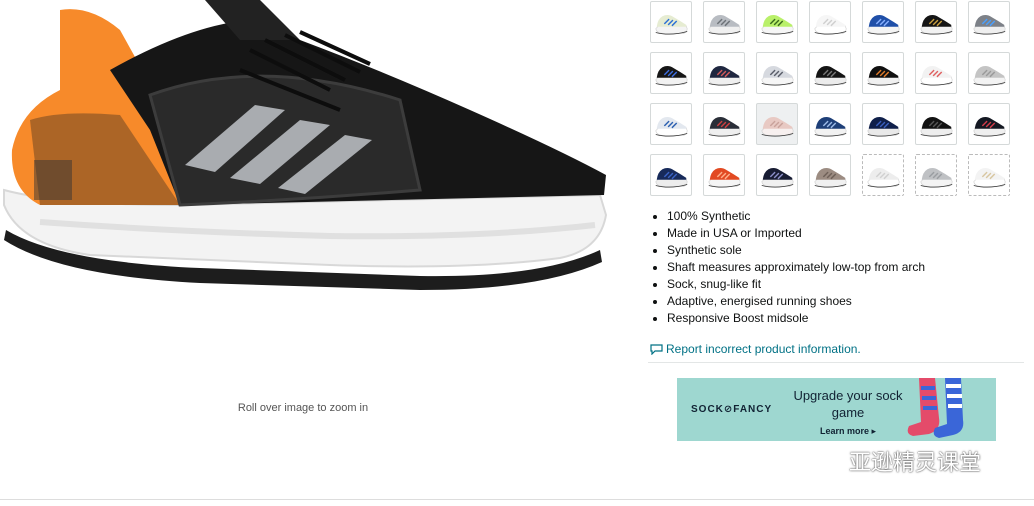 Image resolution: width=1034 pixels, height=506 pixels. Describe the element at coordinates (303, 408) in the screenshot. I see `zoom-hint: Roll over image to zoom in` at that location.